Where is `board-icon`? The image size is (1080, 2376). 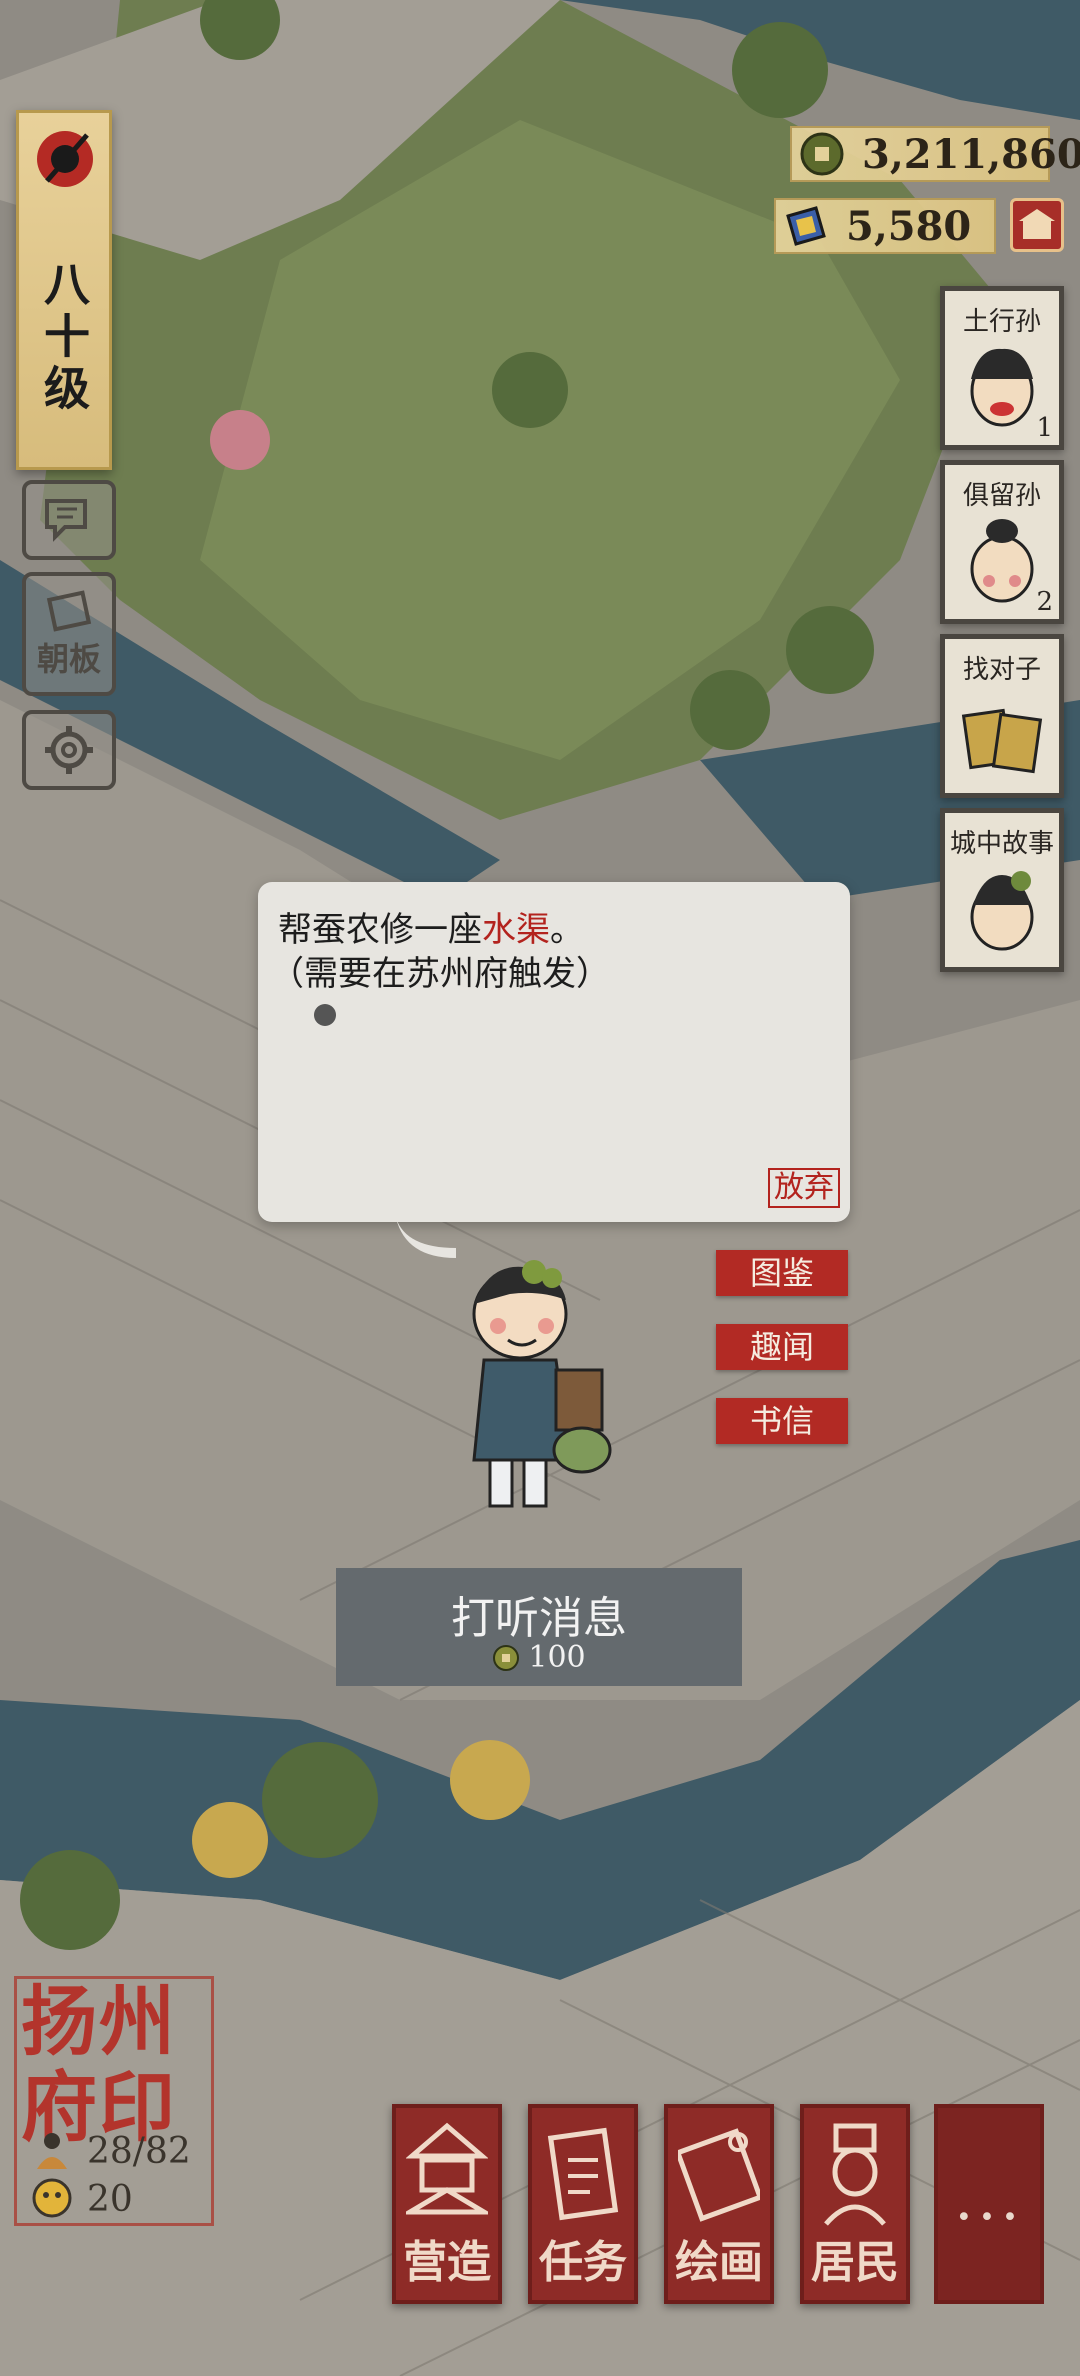
board-icon is located at coordinates (69, 611).